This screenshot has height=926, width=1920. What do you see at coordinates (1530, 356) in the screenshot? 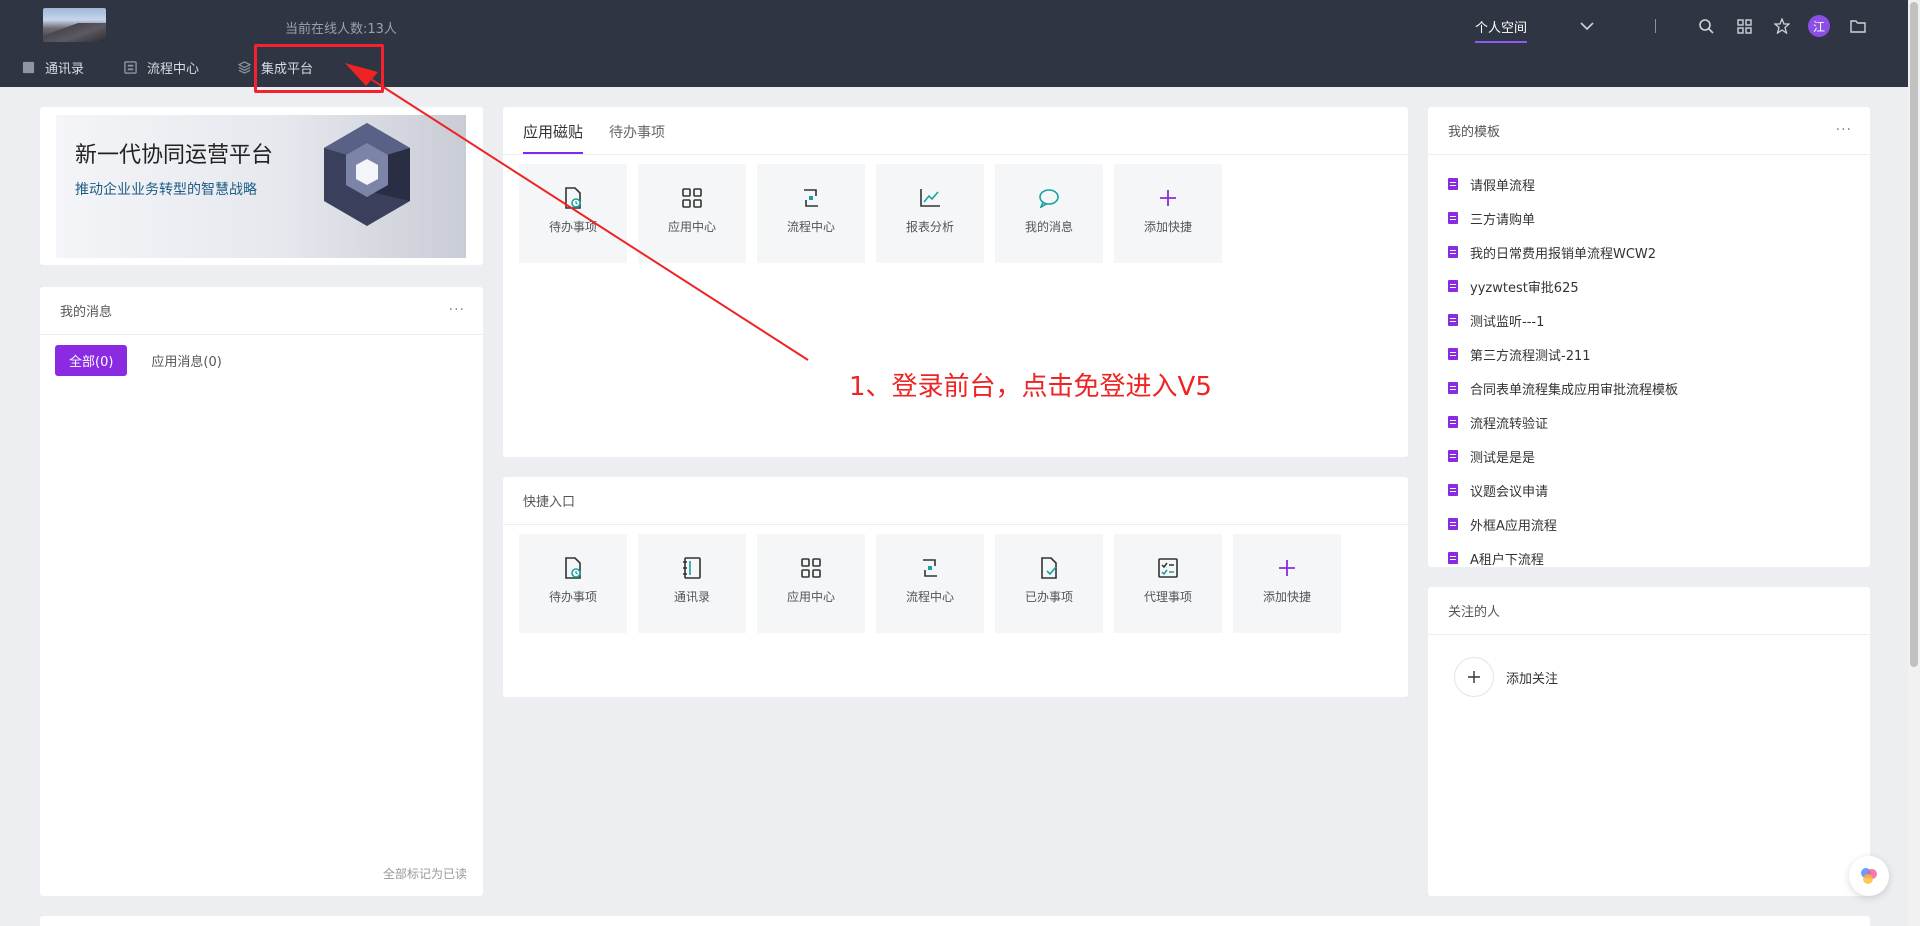
I see `template-label: 第三方流程测试-211` at bounding box center [1530, 356].